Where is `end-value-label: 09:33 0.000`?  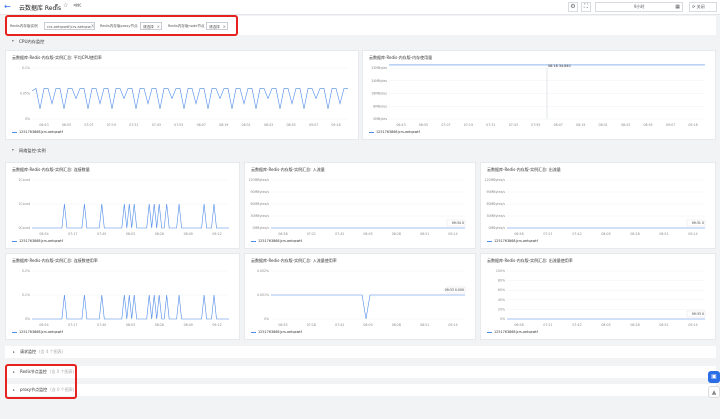 end-value-label: 09:33 0.000 is located at coordinates (454, 290).